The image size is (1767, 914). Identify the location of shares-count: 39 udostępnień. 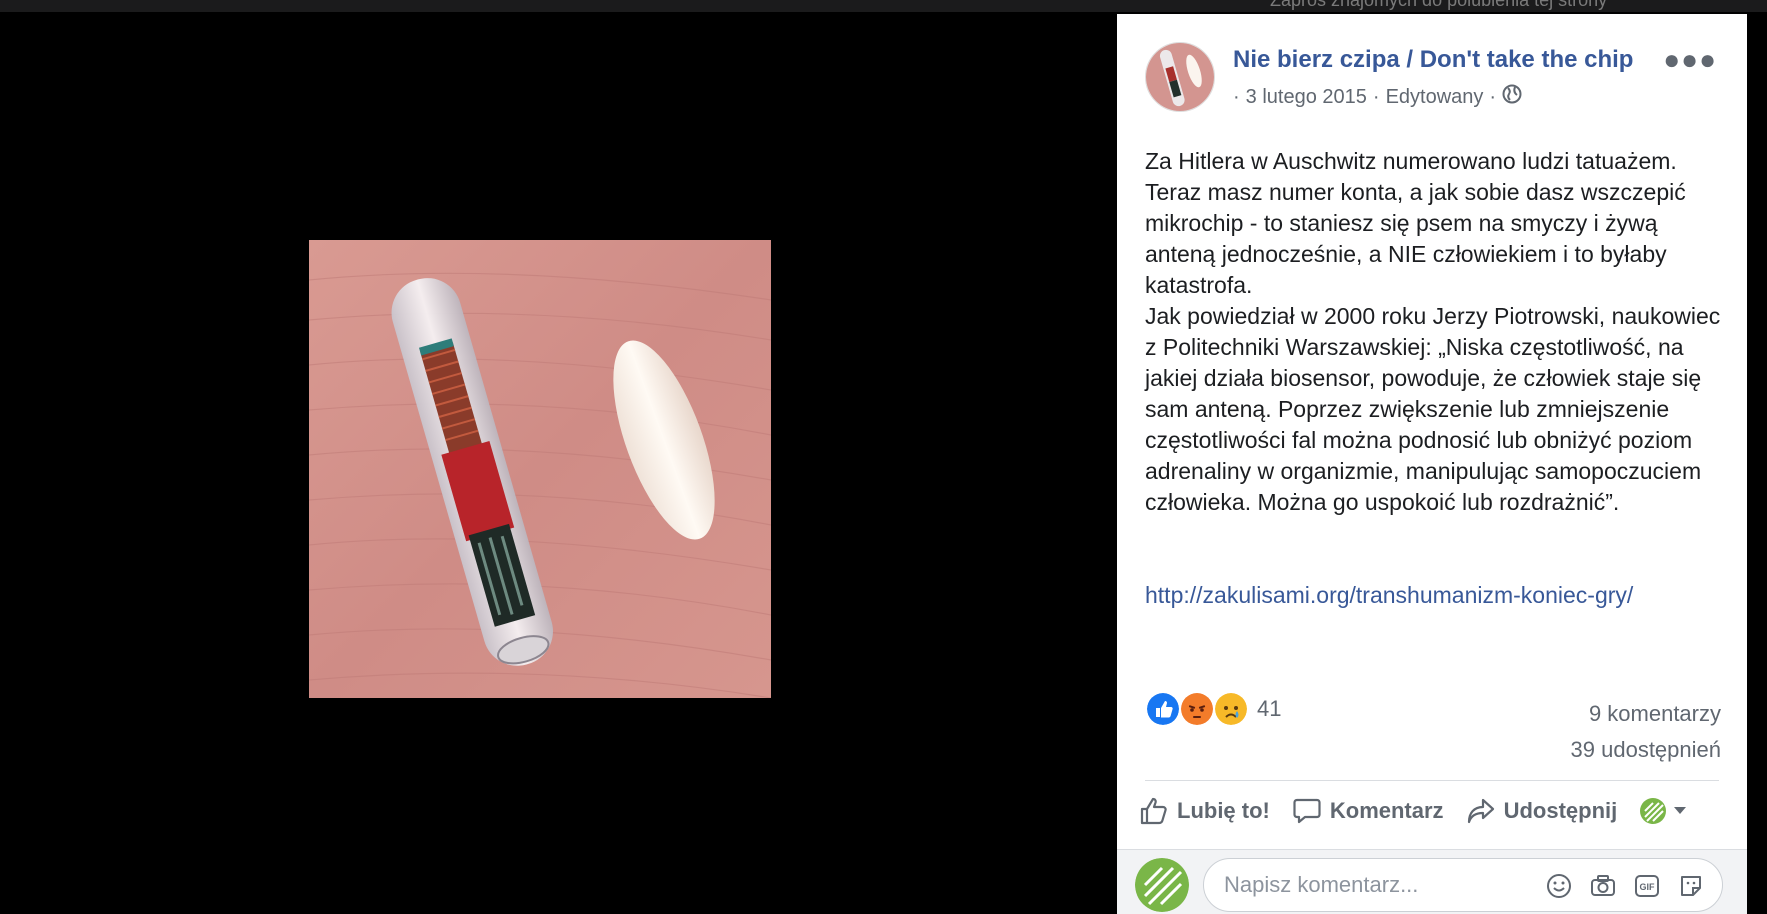
(1646, 750).